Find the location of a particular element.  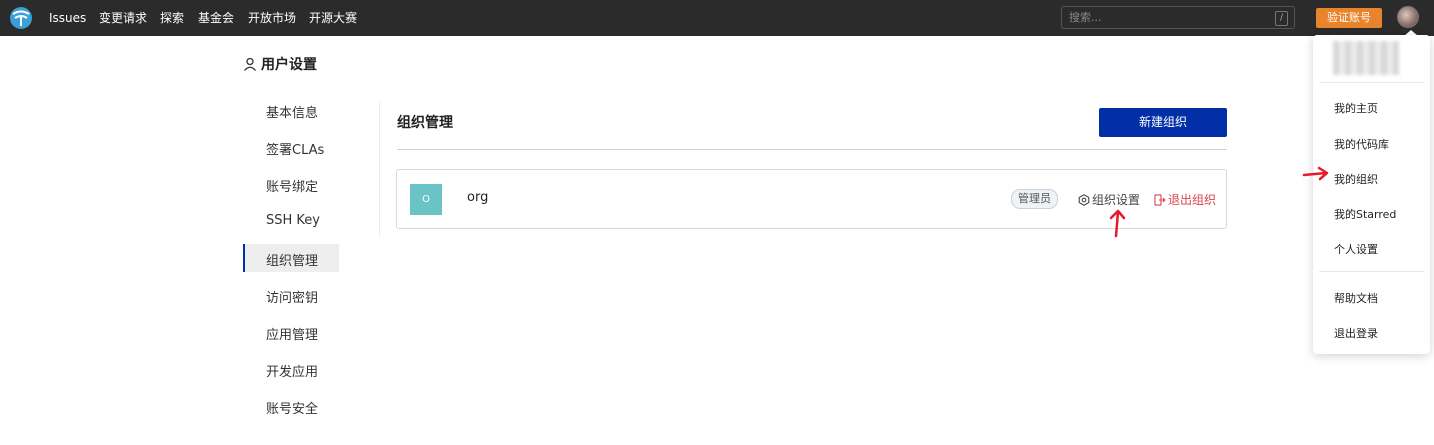

nav-pull-requests: 变更请求 is located at coordinates (123, 18).